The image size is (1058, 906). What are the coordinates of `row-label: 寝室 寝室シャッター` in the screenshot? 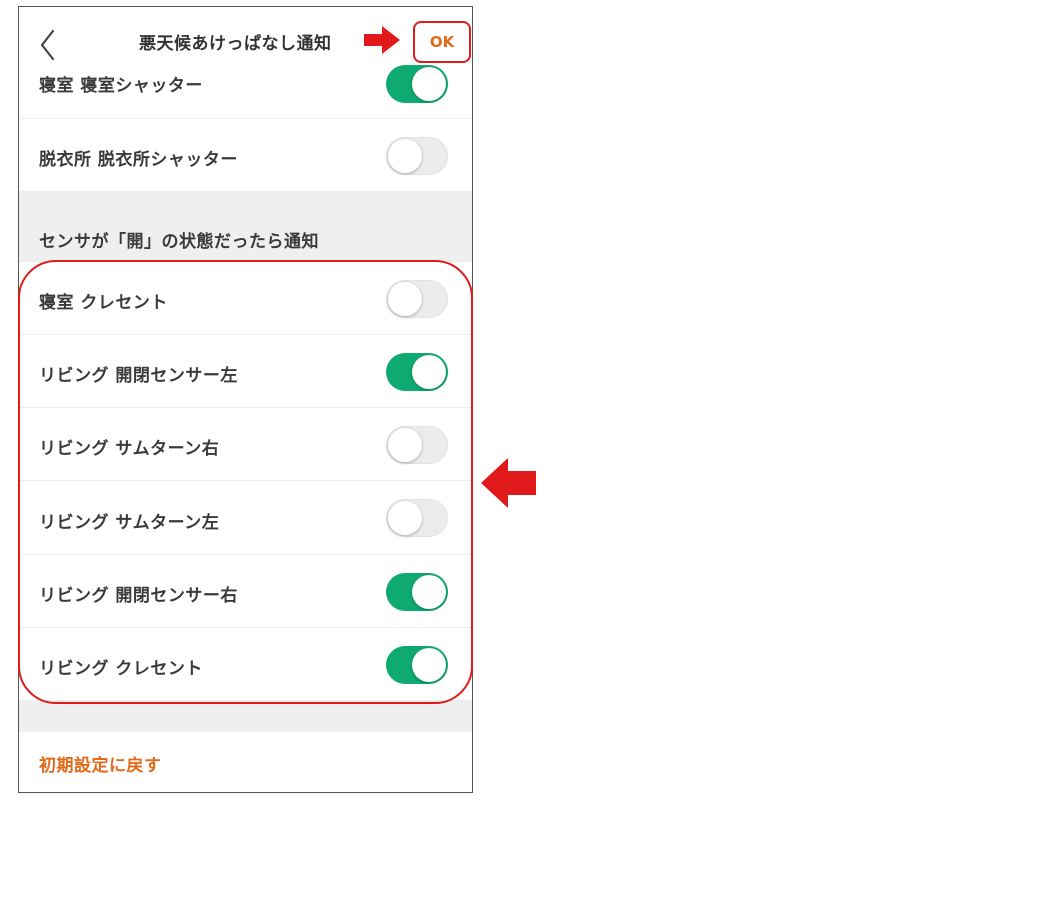 It's located at (121, 86).